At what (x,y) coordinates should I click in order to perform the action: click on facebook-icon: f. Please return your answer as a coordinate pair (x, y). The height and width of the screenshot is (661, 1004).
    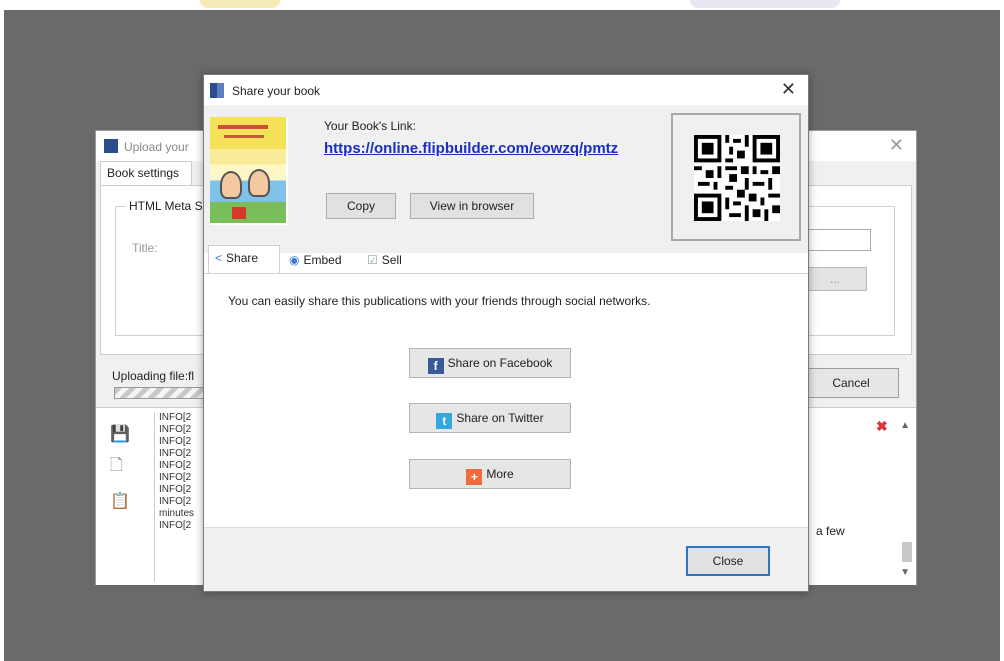
    Looking at the image, I should click on (435, 366).